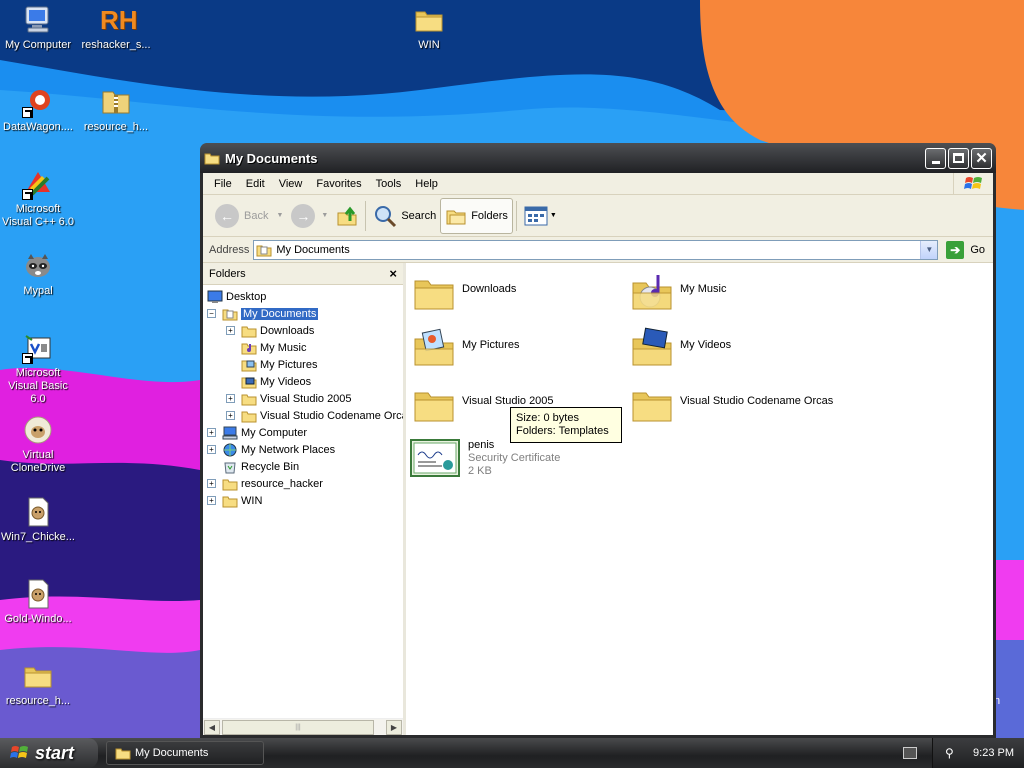  What do you see at coordinates (305, 364) in the screenshot?
I see `tree-item-my-pictures: My Pictures` at bounding box center [305, 364].